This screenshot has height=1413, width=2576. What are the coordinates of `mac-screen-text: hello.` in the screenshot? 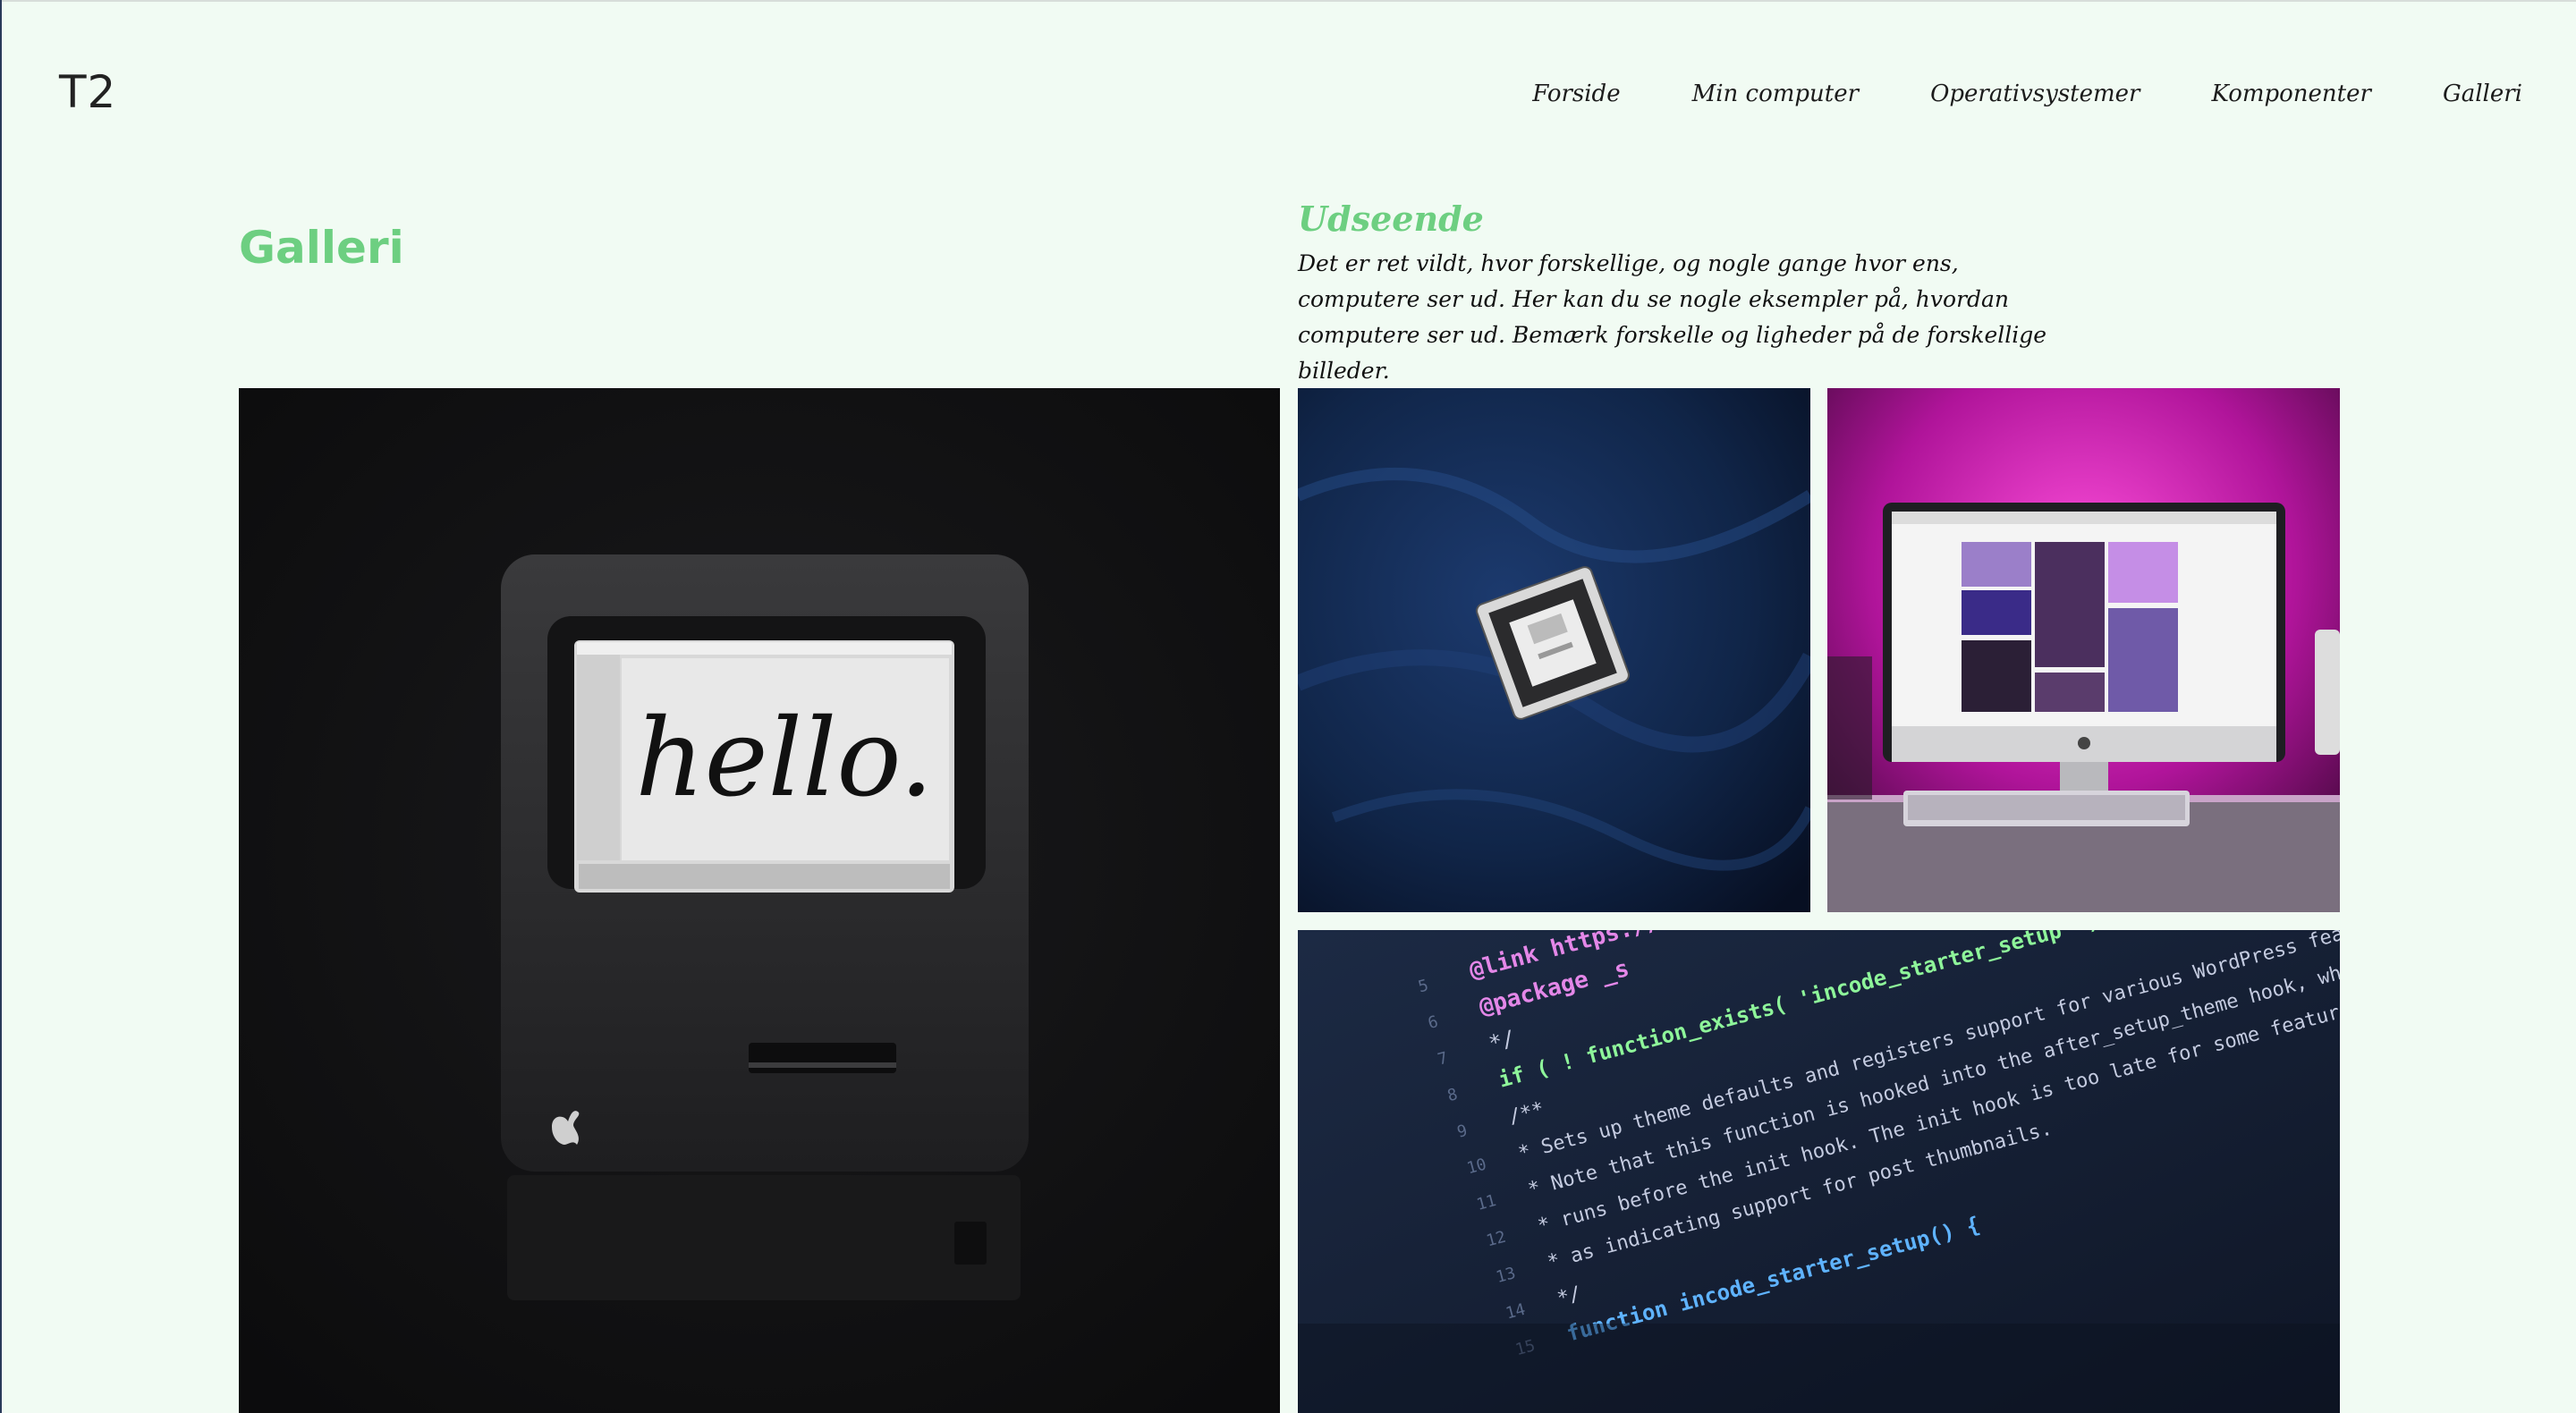 It's located at (784, 759).